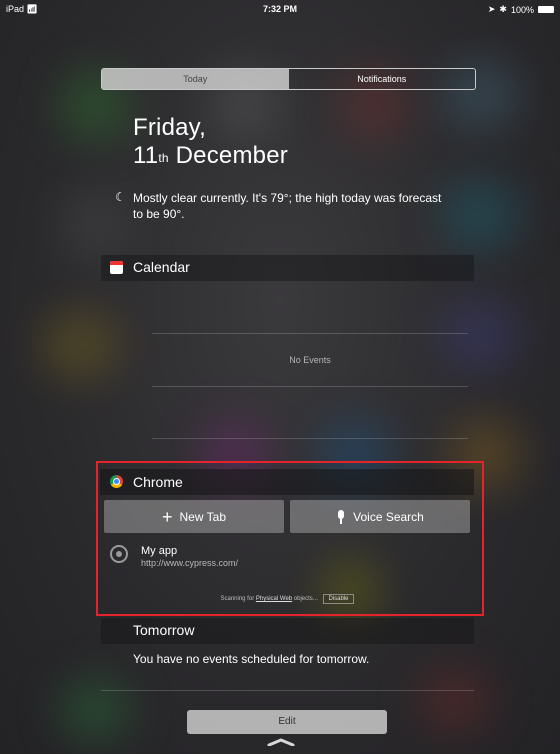 The width and height of the screenshot is (560, 754). What do you see at coordinates (503, 9) in the screenshot?
I see `bluetooth-icon: ✱` at bounding box center [503, 9].